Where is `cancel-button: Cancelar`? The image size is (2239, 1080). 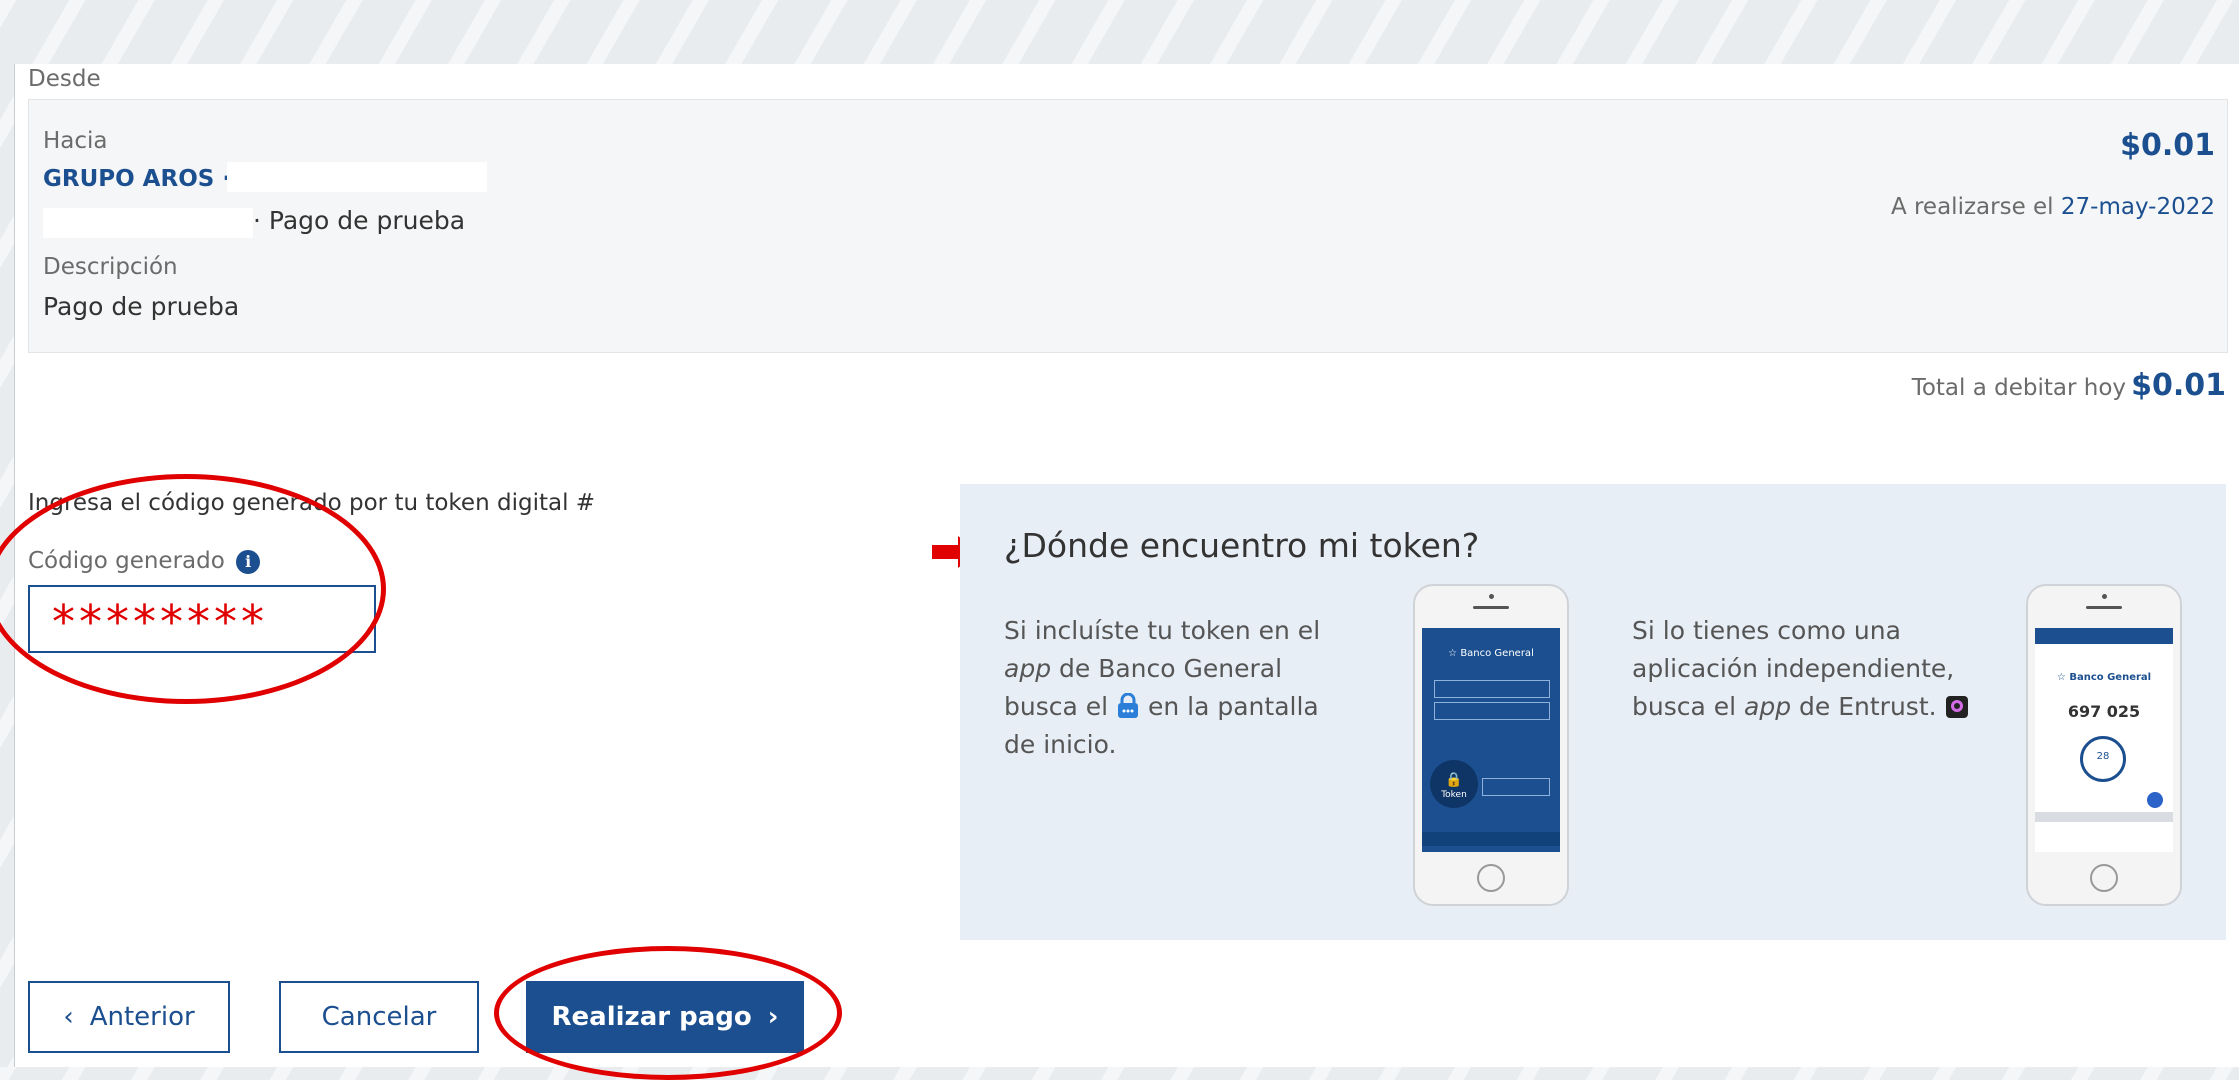 cancel-button: Cancelar is located at coordinates (379, 1017).